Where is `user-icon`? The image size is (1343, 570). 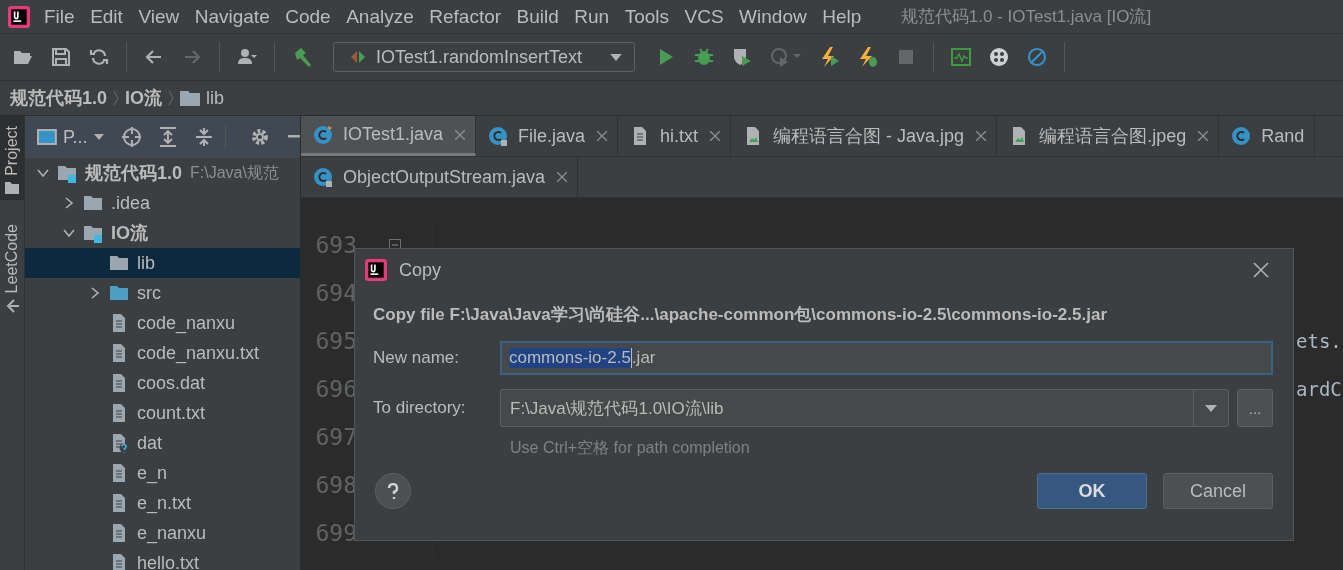 user-icon is located at coordinates (247, 57).